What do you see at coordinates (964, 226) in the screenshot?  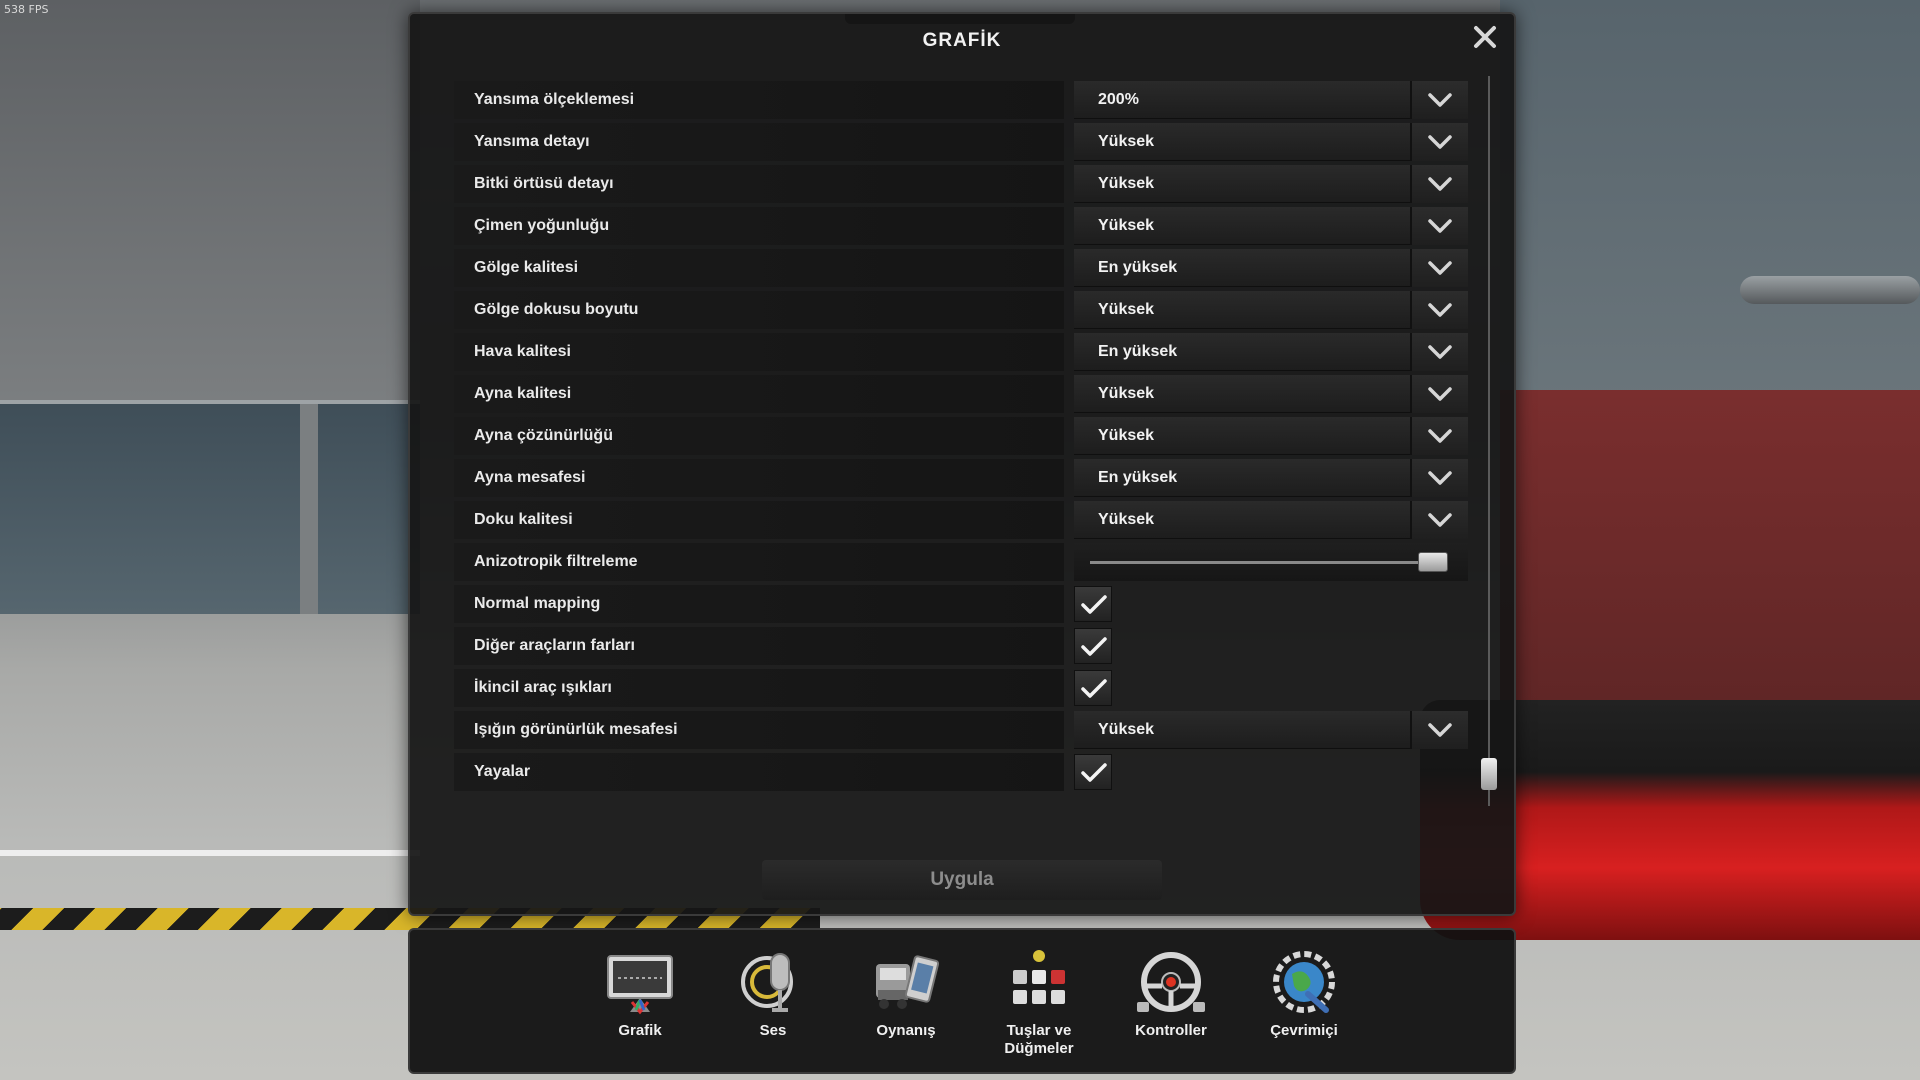 I see `setting-row: Çimen yoğunluğu Yüksek` at bounding box center [964, 226].